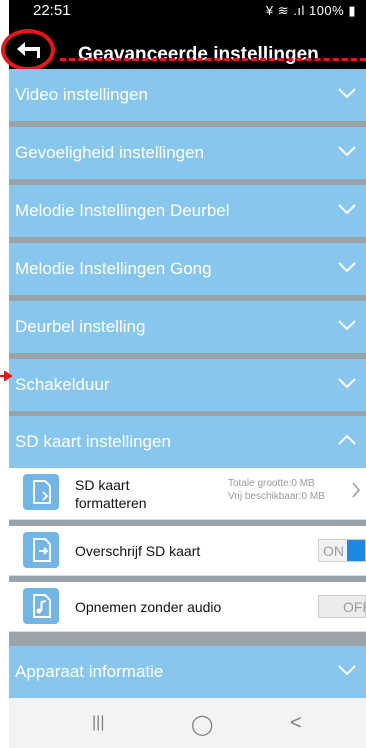  I want to click on music-settings-icon, so click(41, 606).